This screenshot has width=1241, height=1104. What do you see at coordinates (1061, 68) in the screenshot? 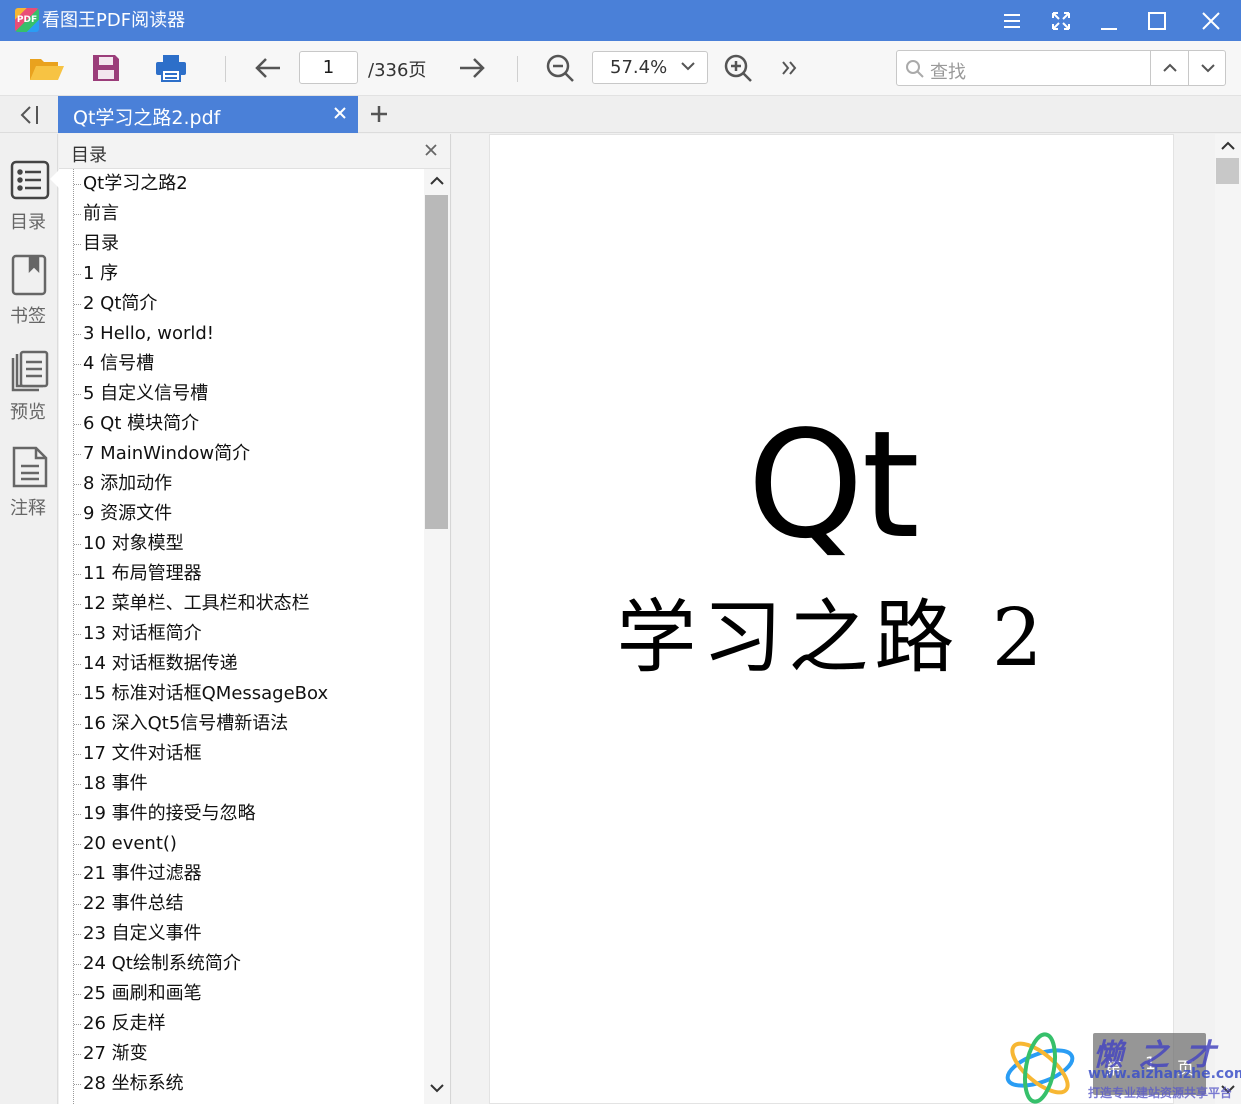
I see `search-input: 查找` at bounding box center [1061, 68].